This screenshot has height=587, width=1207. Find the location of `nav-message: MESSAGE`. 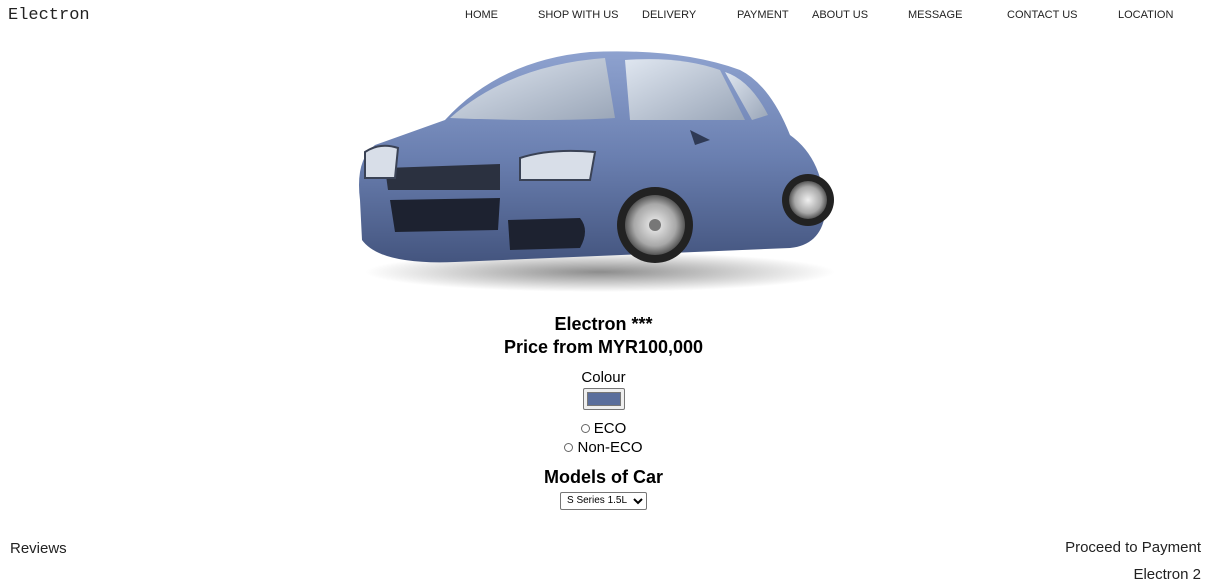

nav-message: MESSAGE is located at coordinates (935, 15).